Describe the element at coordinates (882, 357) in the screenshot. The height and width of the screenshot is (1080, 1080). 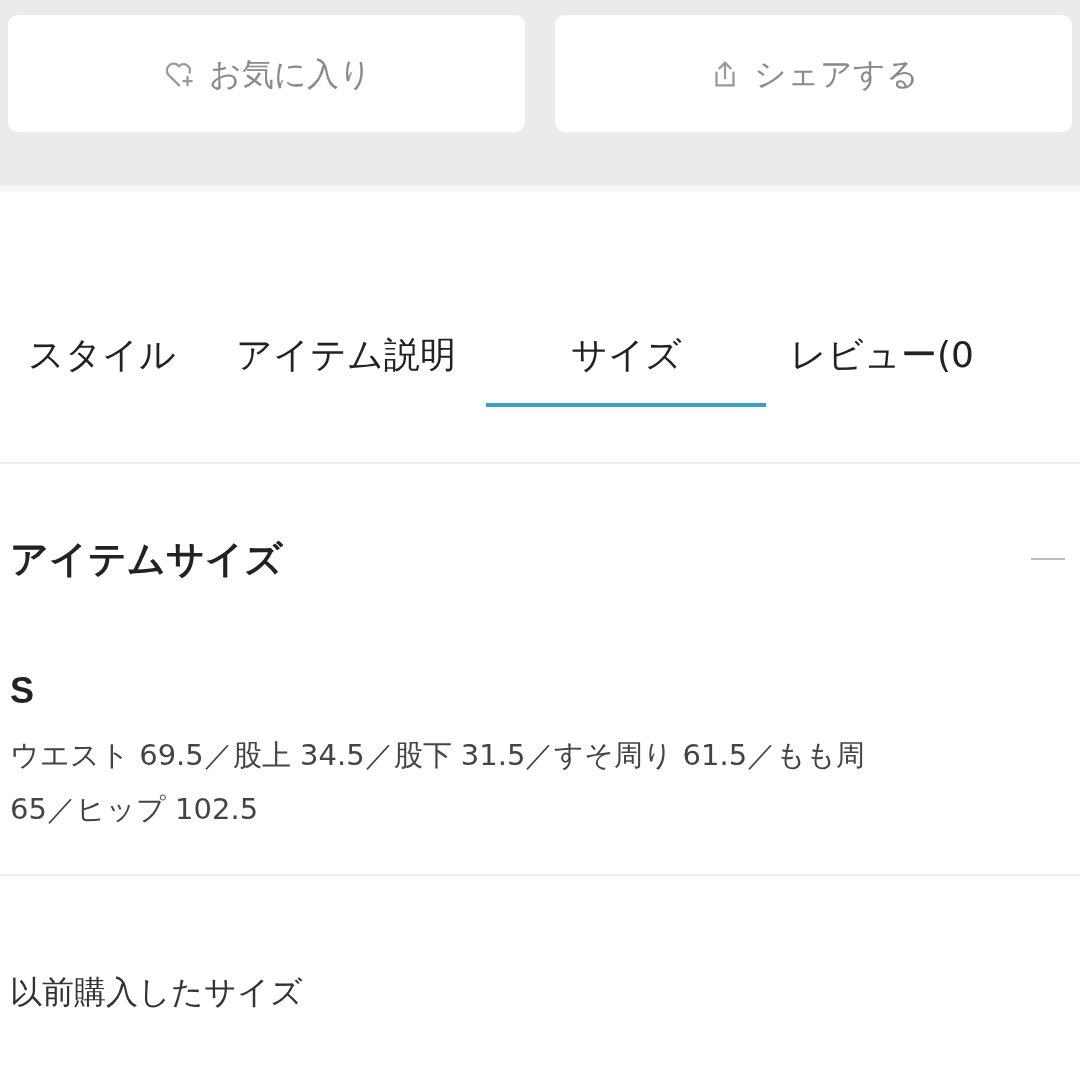
I see `tab: レビュー(0` at that location.